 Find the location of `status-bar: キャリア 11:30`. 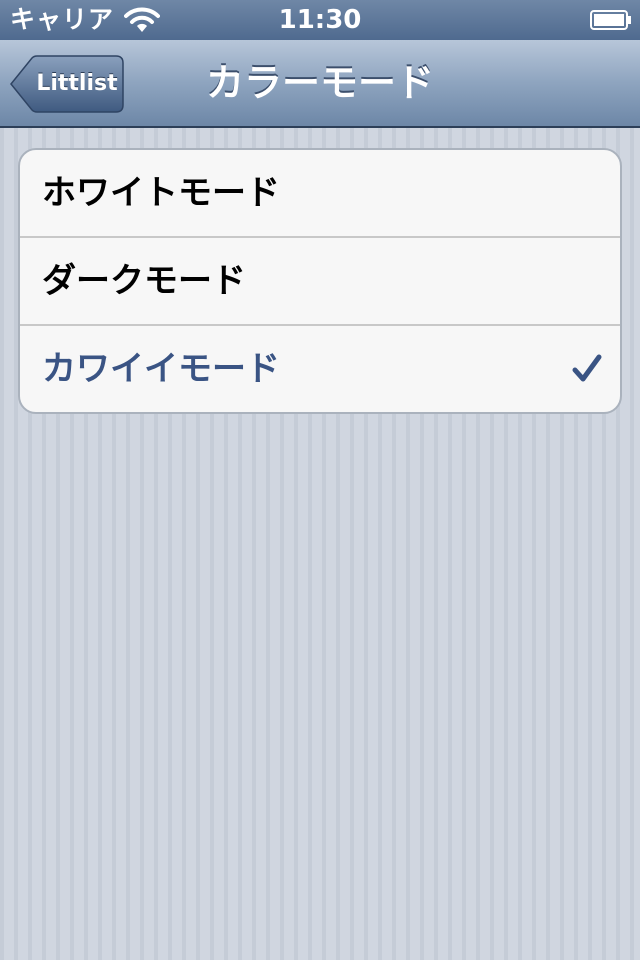

status-bar: キャリア 11:30 is located at coordinates (320, 20).